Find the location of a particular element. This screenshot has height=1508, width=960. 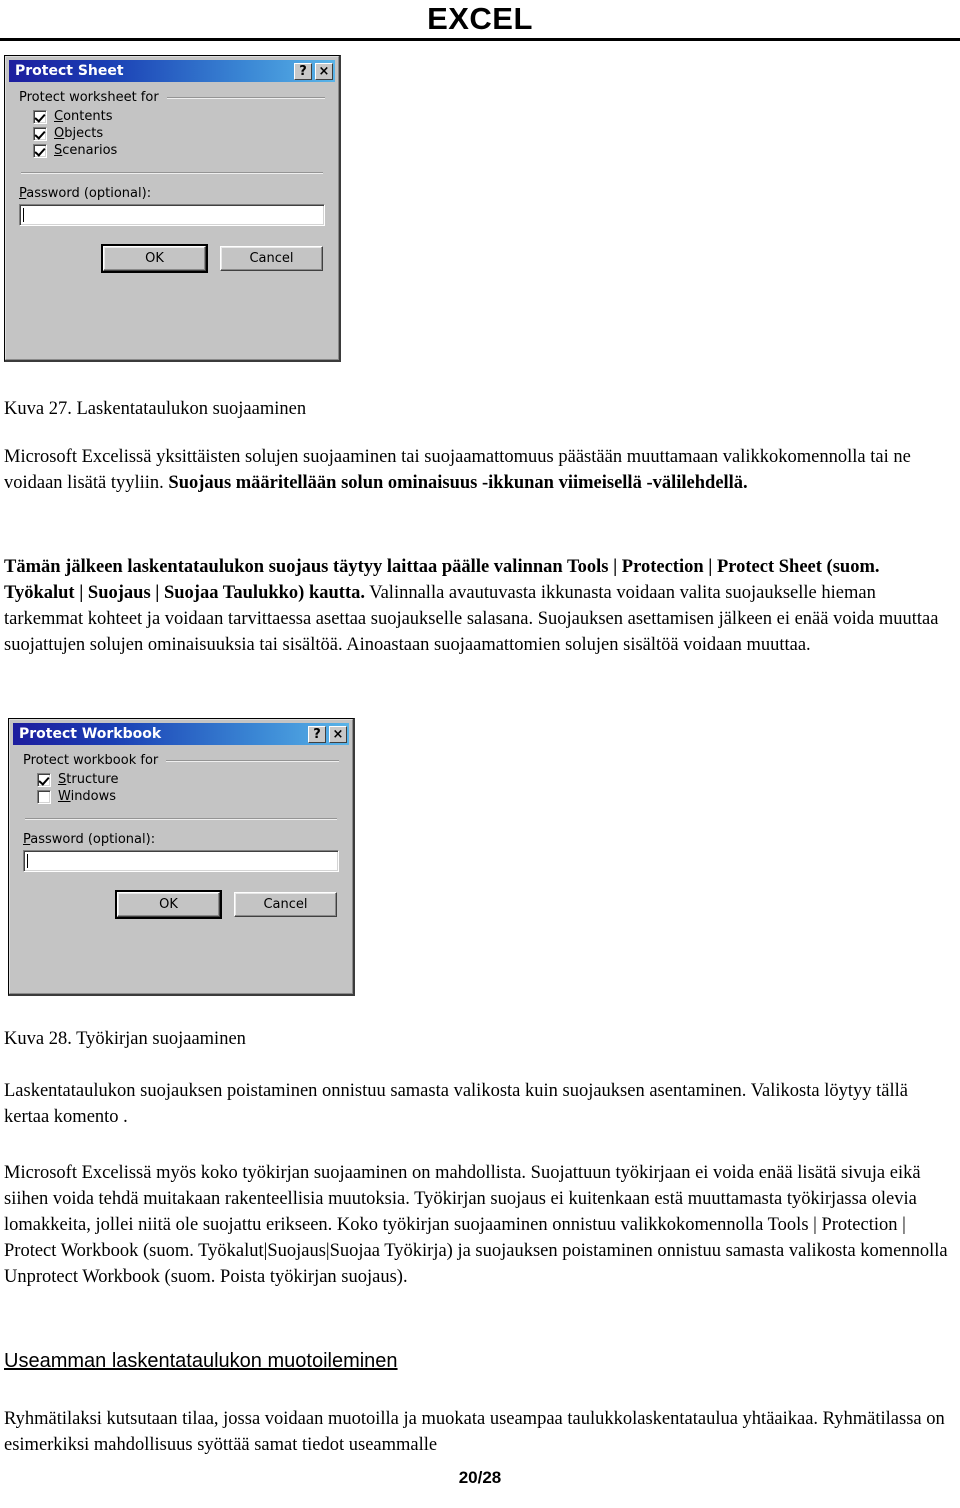

protect-worksheet-group: Protect worksheet for is located at coordinates (172, 97).